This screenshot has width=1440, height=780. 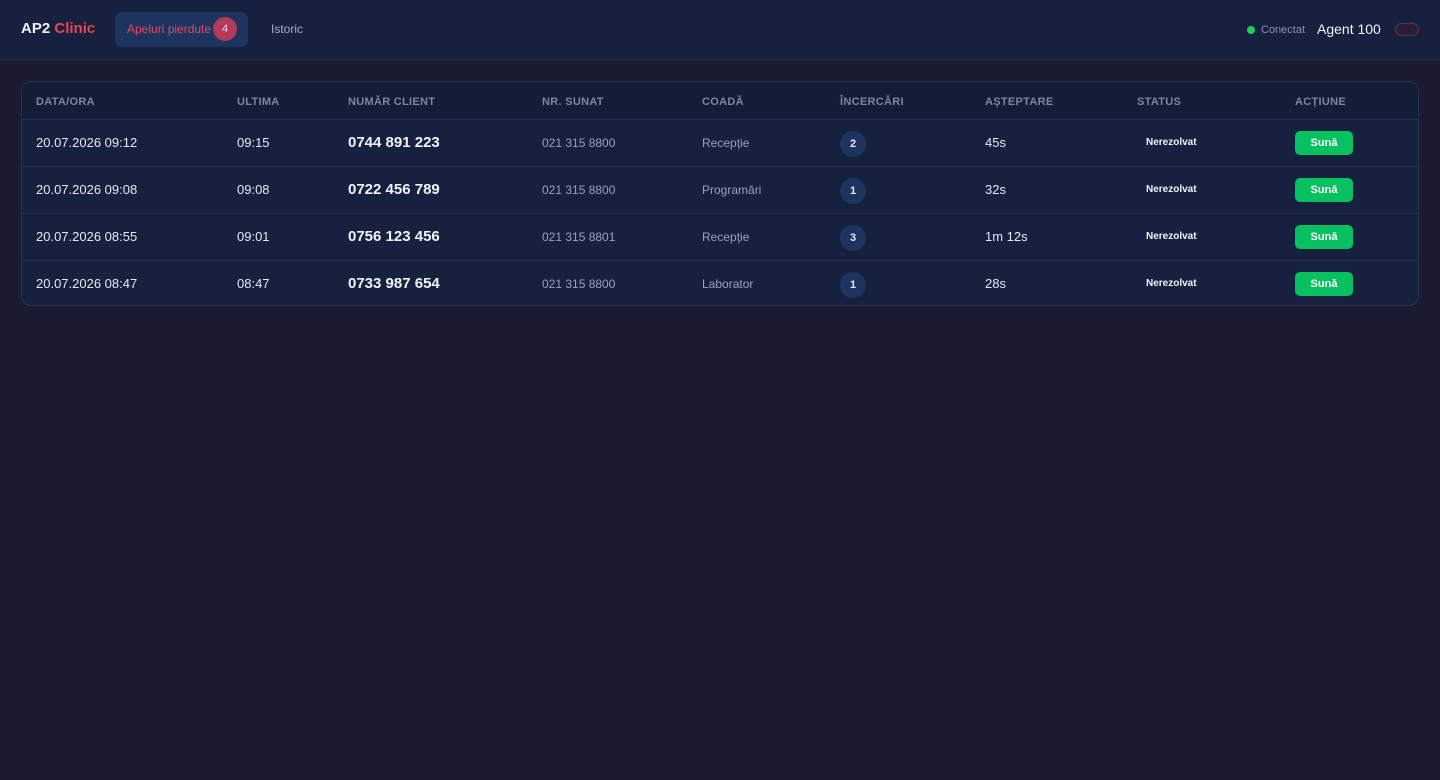 I want to click on col-dialed-number: NR. SUNAT, so click(x=573, y=102).